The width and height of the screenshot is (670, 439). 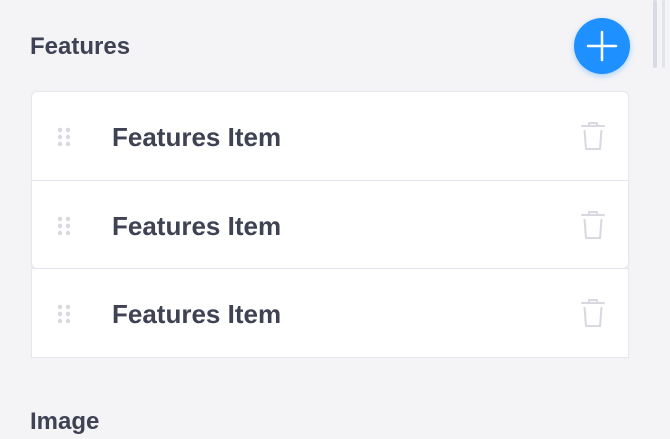 I want to click on scrollbar, so click(x=655, y=34).